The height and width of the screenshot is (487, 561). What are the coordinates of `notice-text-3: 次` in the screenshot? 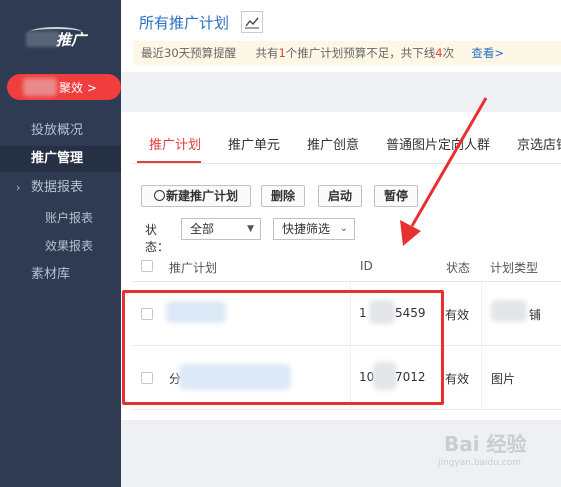 It's located at (448, 53).